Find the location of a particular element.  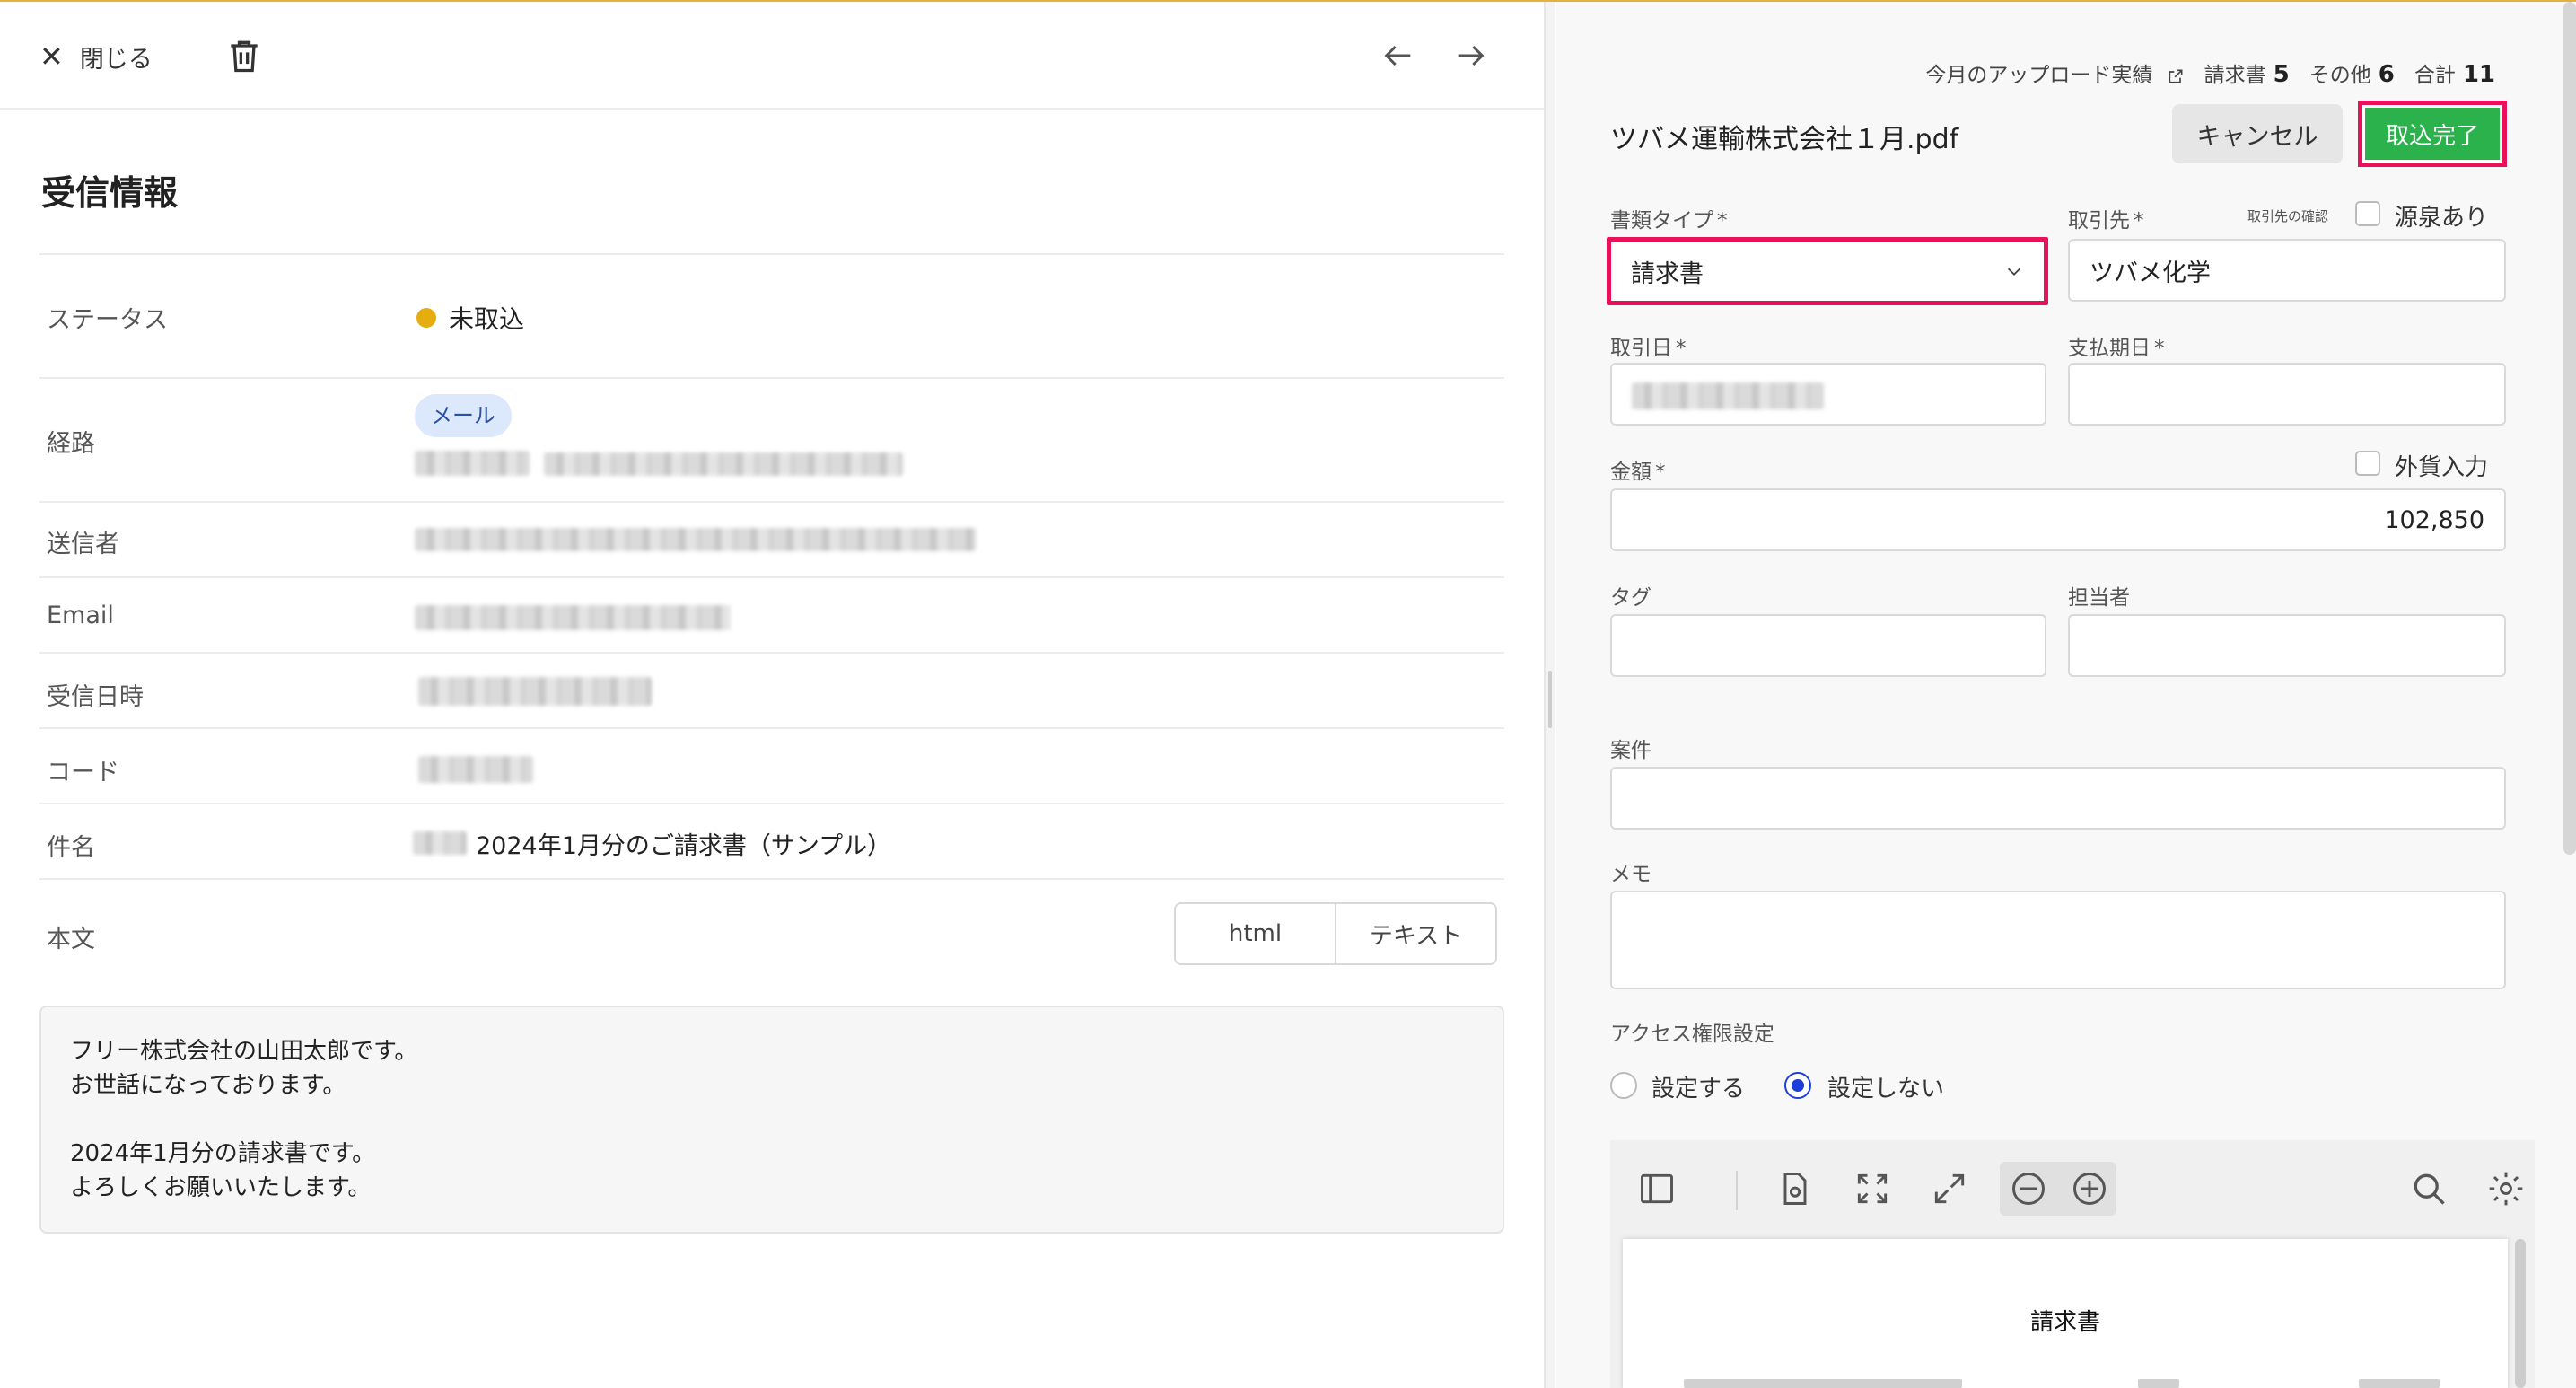

status-dot is located at coordinates (426, 318).